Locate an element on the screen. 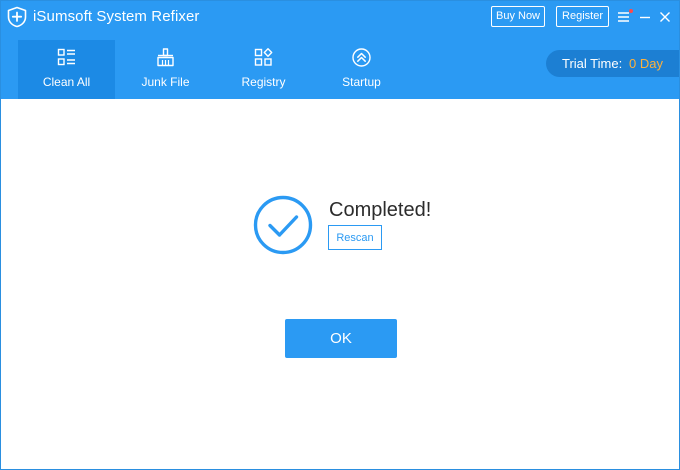 The width and height of the screenshot is (680, 470). ok-button: OK is located at coordinates (341, 338).